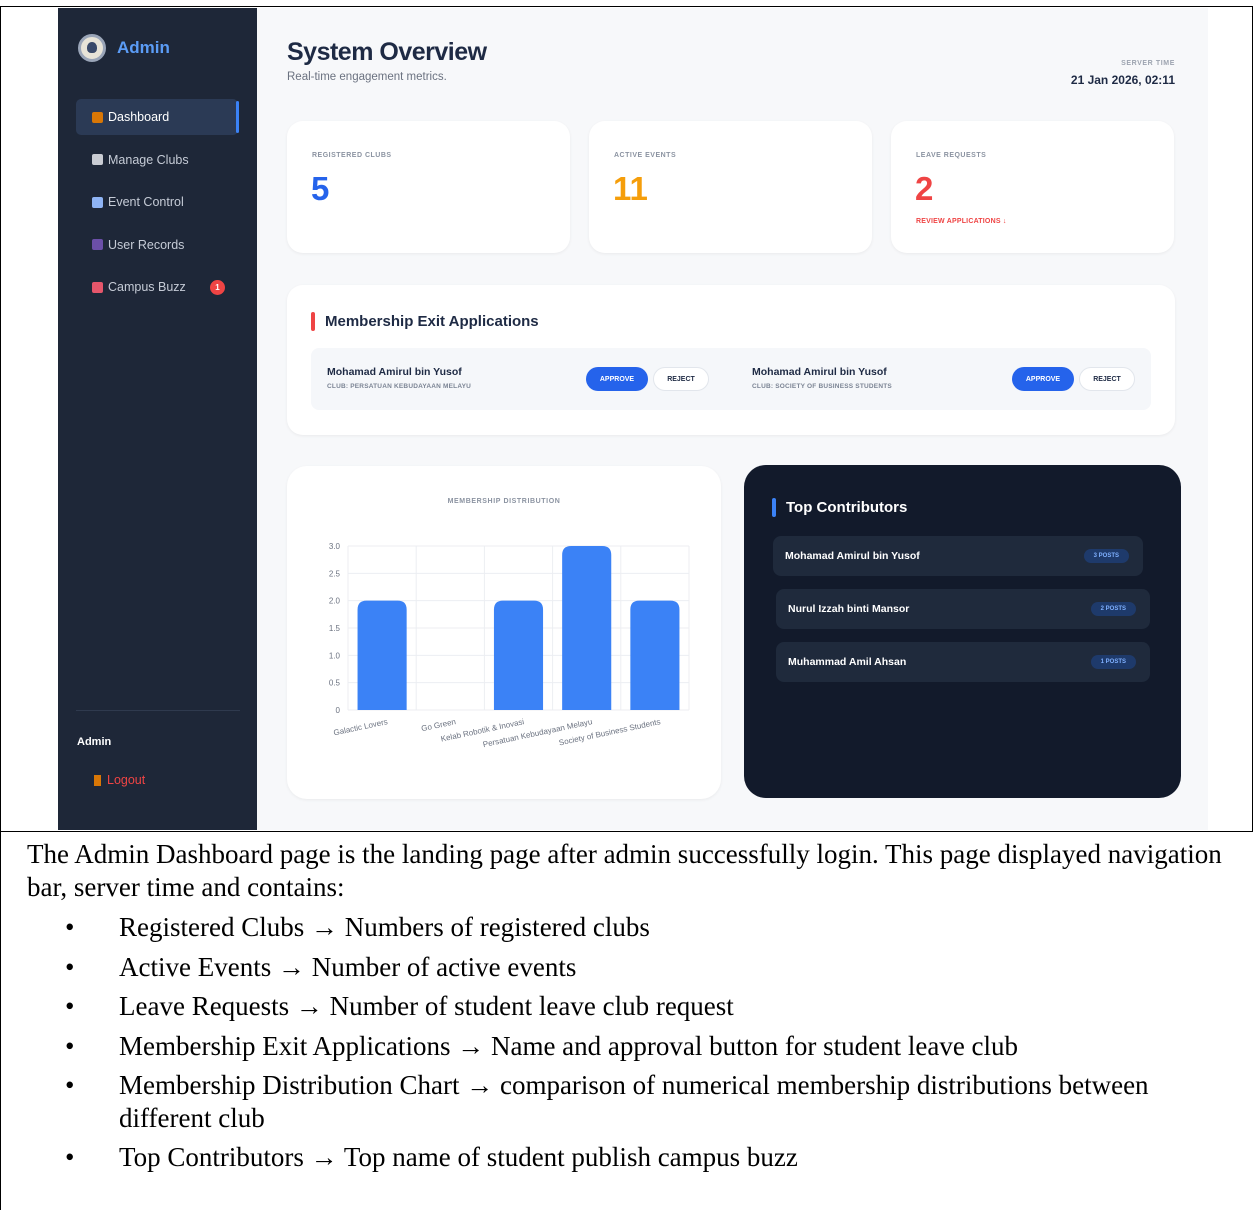 The height and width of the screenshot is (1210, 1253). I want to click on sidebar-item-event-control: Event Control, so click(157, 202).